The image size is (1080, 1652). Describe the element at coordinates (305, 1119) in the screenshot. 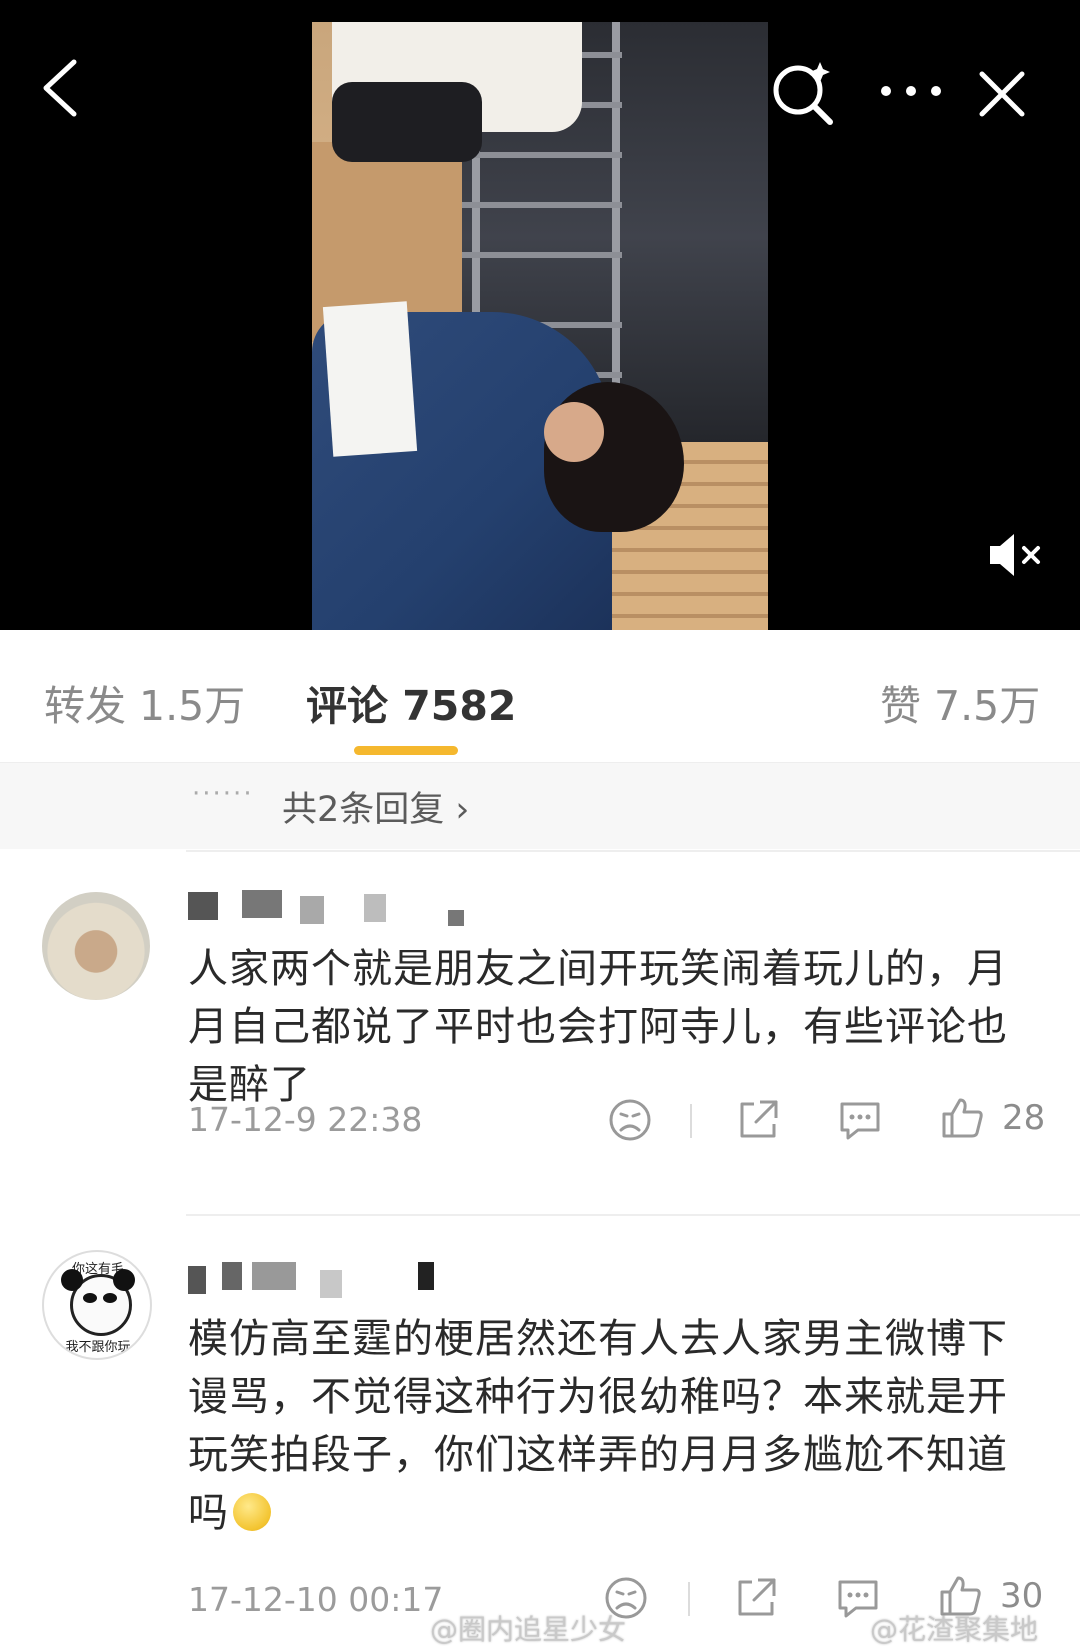

I see `comment-timestamp: 17-12-9 22:38` at that location.